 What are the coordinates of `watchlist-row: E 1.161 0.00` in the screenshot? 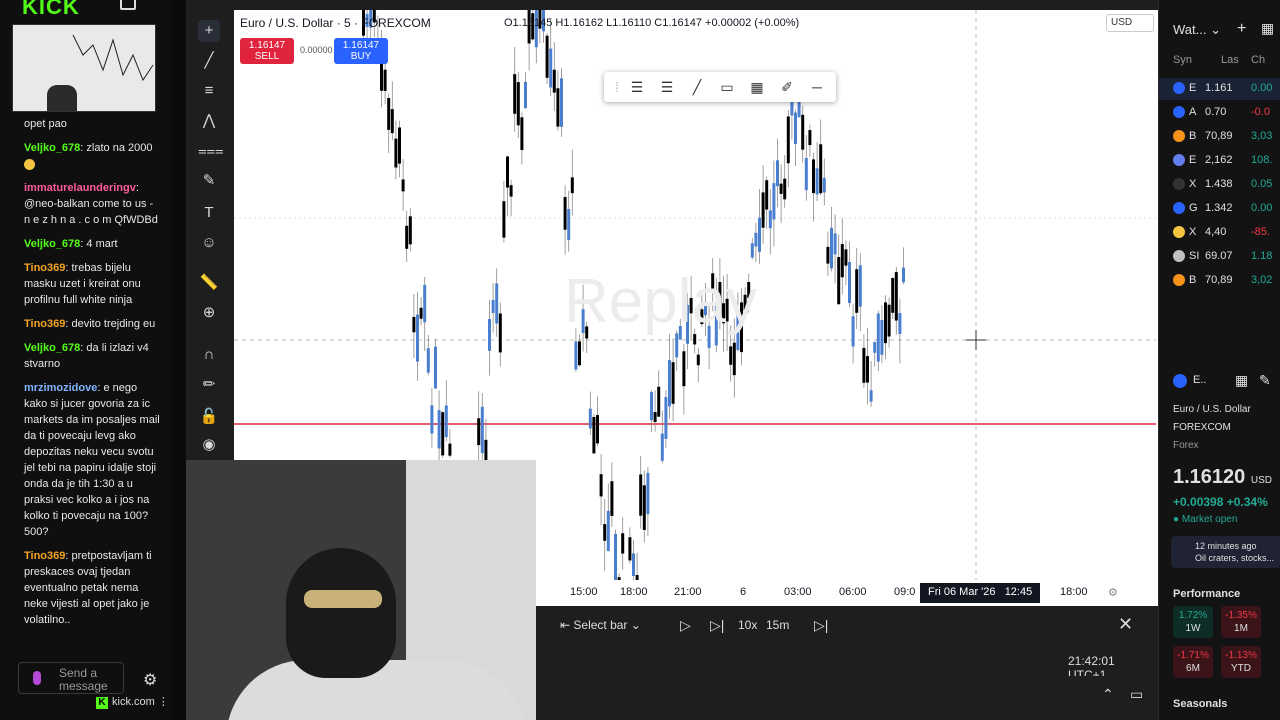 It's located at (1219, 89).